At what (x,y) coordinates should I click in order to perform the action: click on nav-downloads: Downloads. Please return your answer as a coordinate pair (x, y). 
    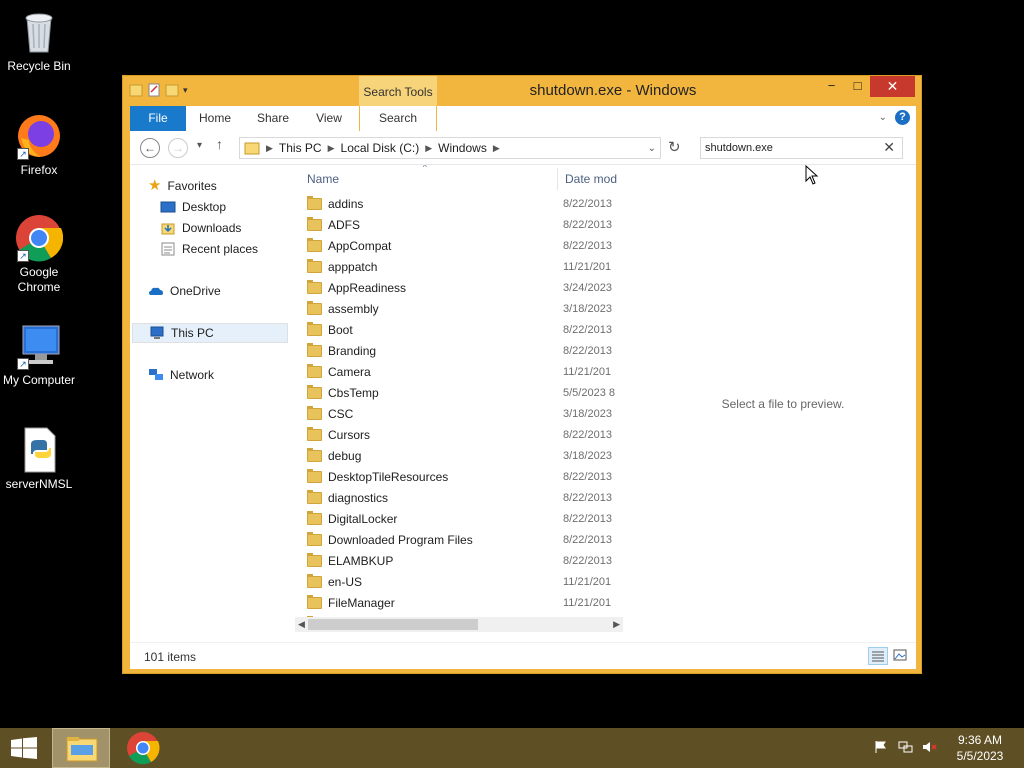
    Looking at the image, I should click on (200, 228).